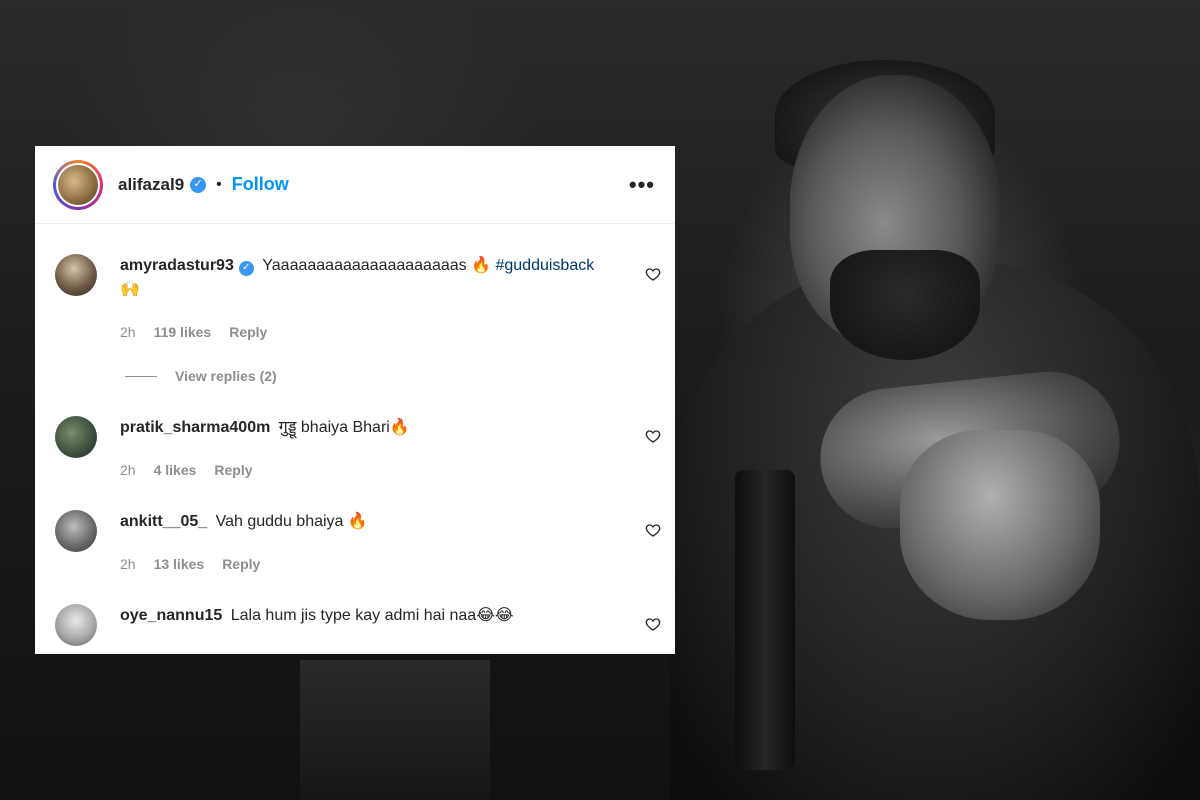 The width and height of the screenshot is (1200, 800). I want to click on comment-meta: 2h 4 likes Reply, so click(186, 470).